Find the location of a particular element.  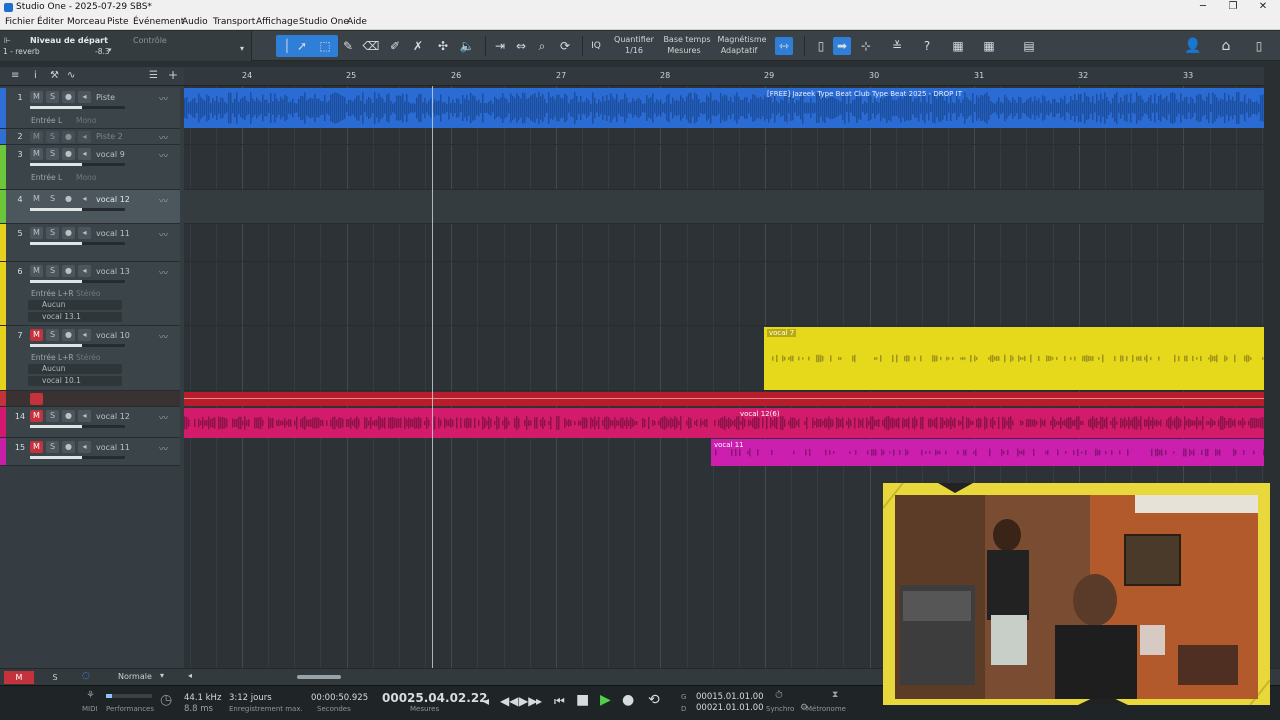

menu-editer: Éditer is located at coordinates (50, 22).